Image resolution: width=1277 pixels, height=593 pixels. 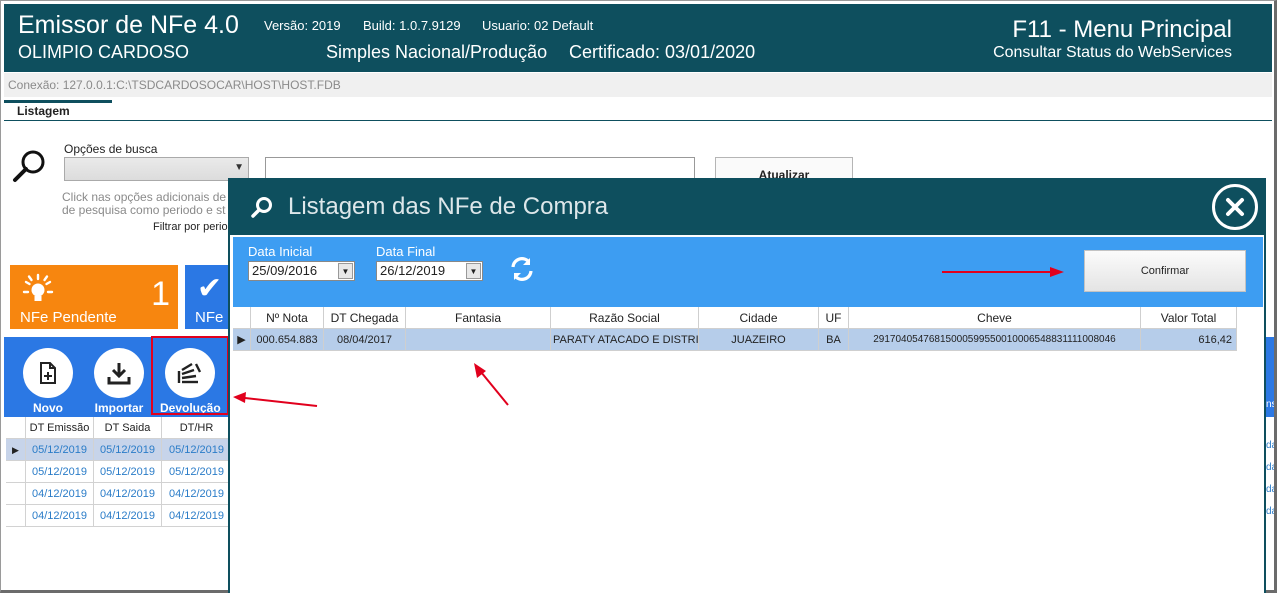 What do you see at coordinates (281, 402) in the screenshot?
I see `annotation-arrow-devolucao` at bounding box center [281, 402].